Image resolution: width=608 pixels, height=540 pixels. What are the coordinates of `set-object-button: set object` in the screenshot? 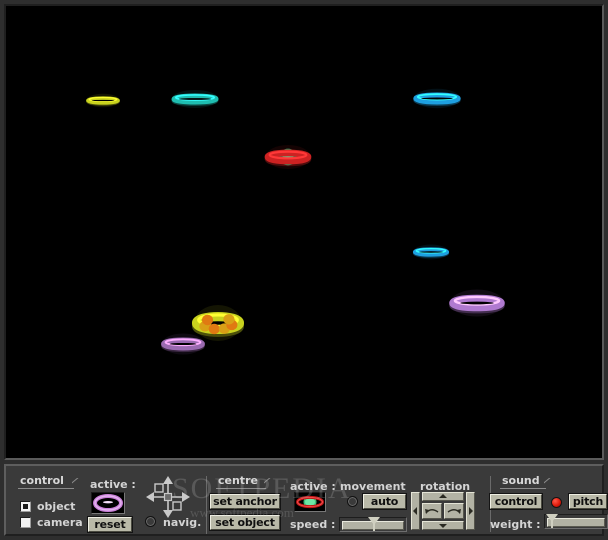 It's located at (245, 522).